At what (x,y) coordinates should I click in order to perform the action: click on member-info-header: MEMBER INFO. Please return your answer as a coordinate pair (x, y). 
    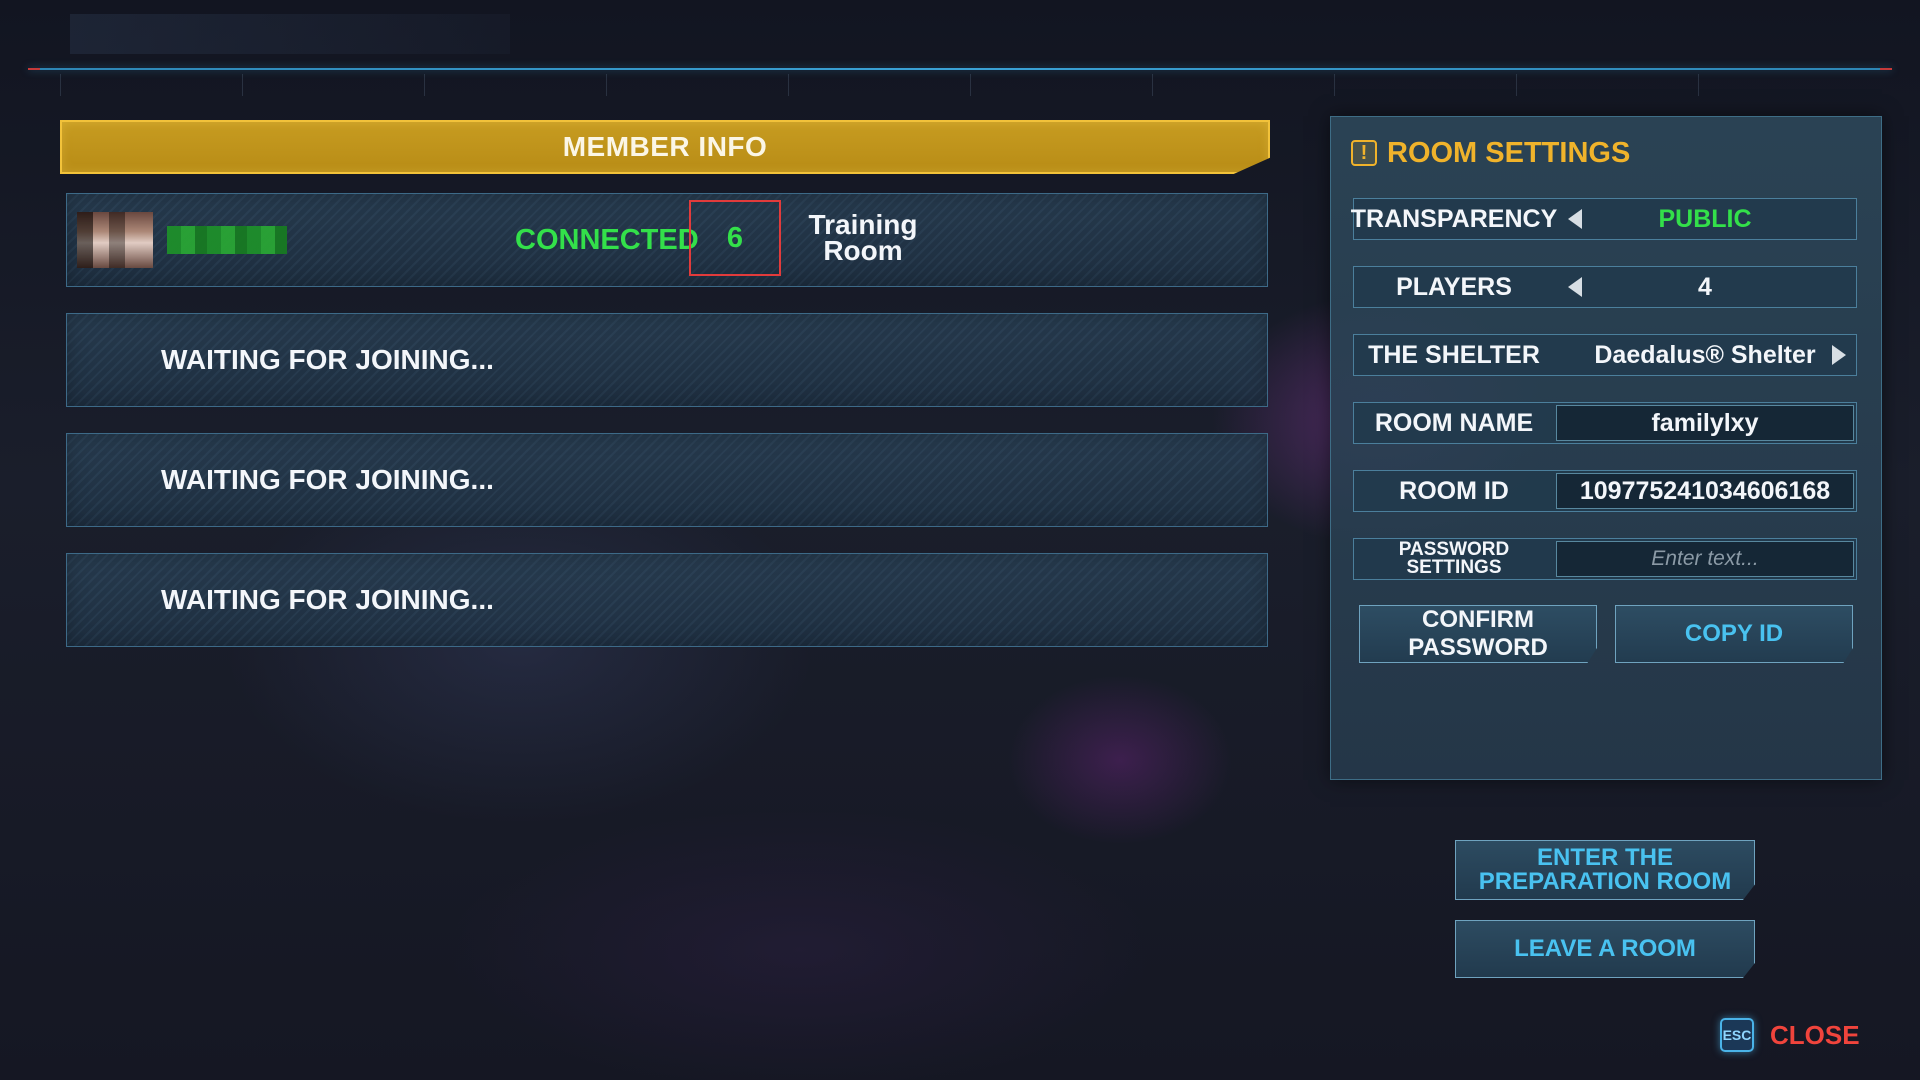
    Looking at the image, I should click on (665, 147).